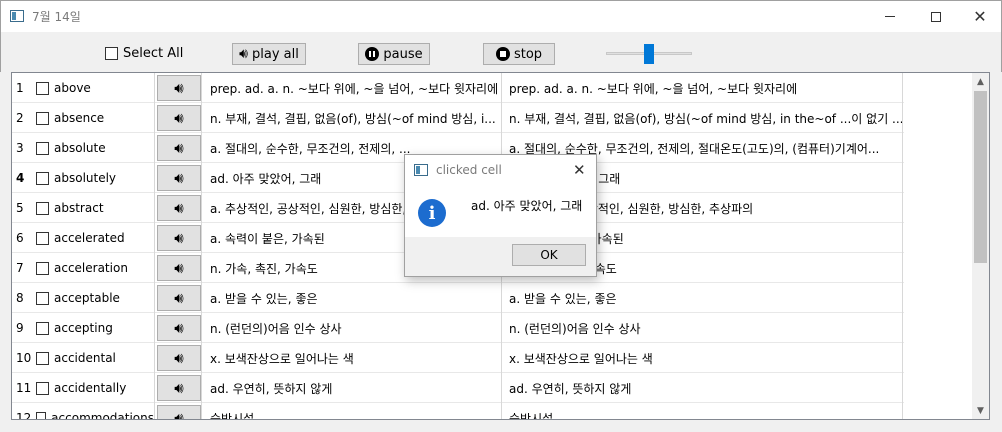  Describe the element at coordinates (980, 81) in the screenshot. I see `scroll-up-icon: ▲` at that location.